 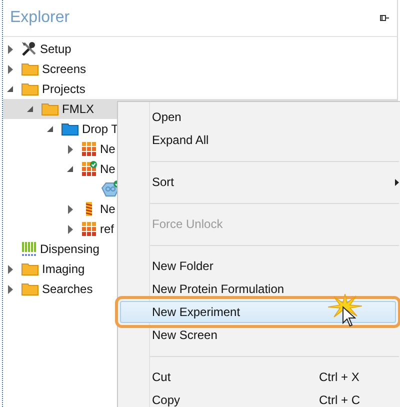 I want to click on shortcut-label: Ctrl + C, so click(x=339, y=400).